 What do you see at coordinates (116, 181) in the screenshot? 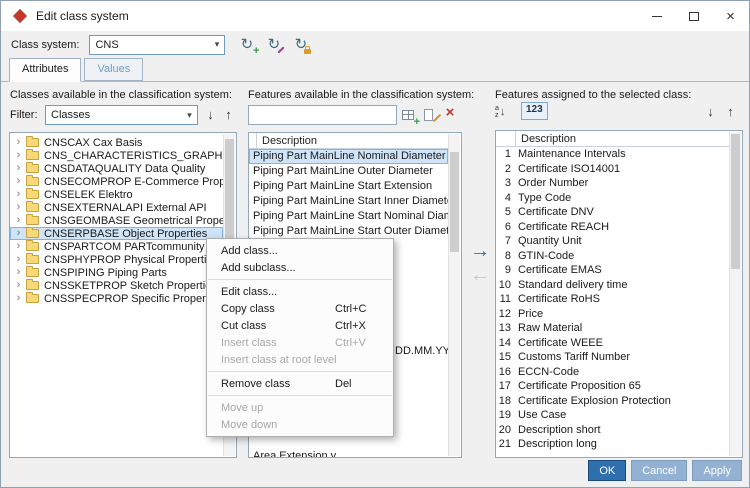
I see `tree-item: › CNSECOMPROP E-Commerce Properties` at bounding box center [116, 181].